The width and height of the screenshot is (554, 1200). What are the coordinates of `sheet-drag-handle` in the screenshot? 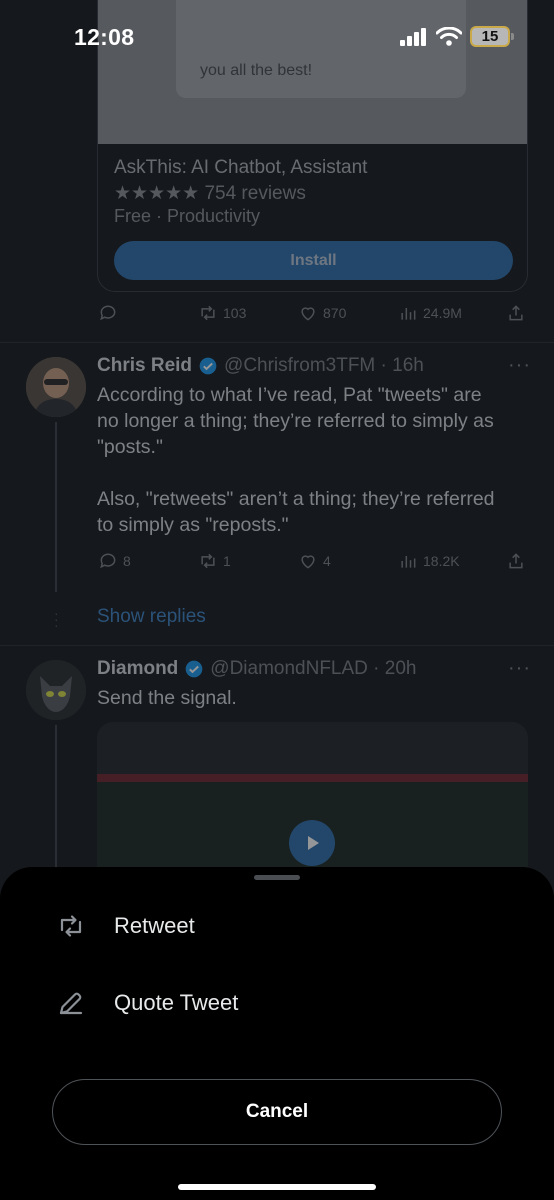 It's located at (277, 877).